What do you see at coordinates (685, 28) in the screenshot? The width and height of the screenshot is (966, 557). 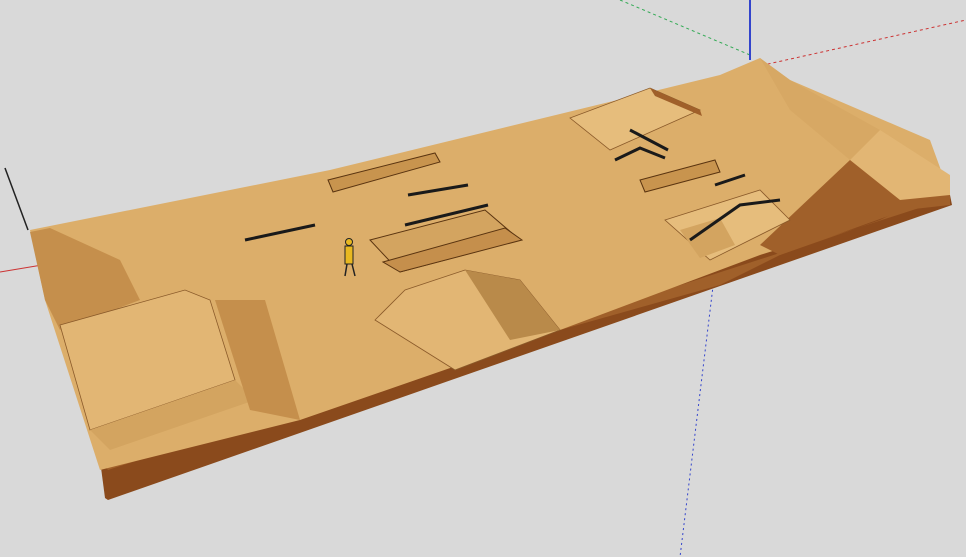 I see `green-axis-dashed` at bounding box center [685, 28].